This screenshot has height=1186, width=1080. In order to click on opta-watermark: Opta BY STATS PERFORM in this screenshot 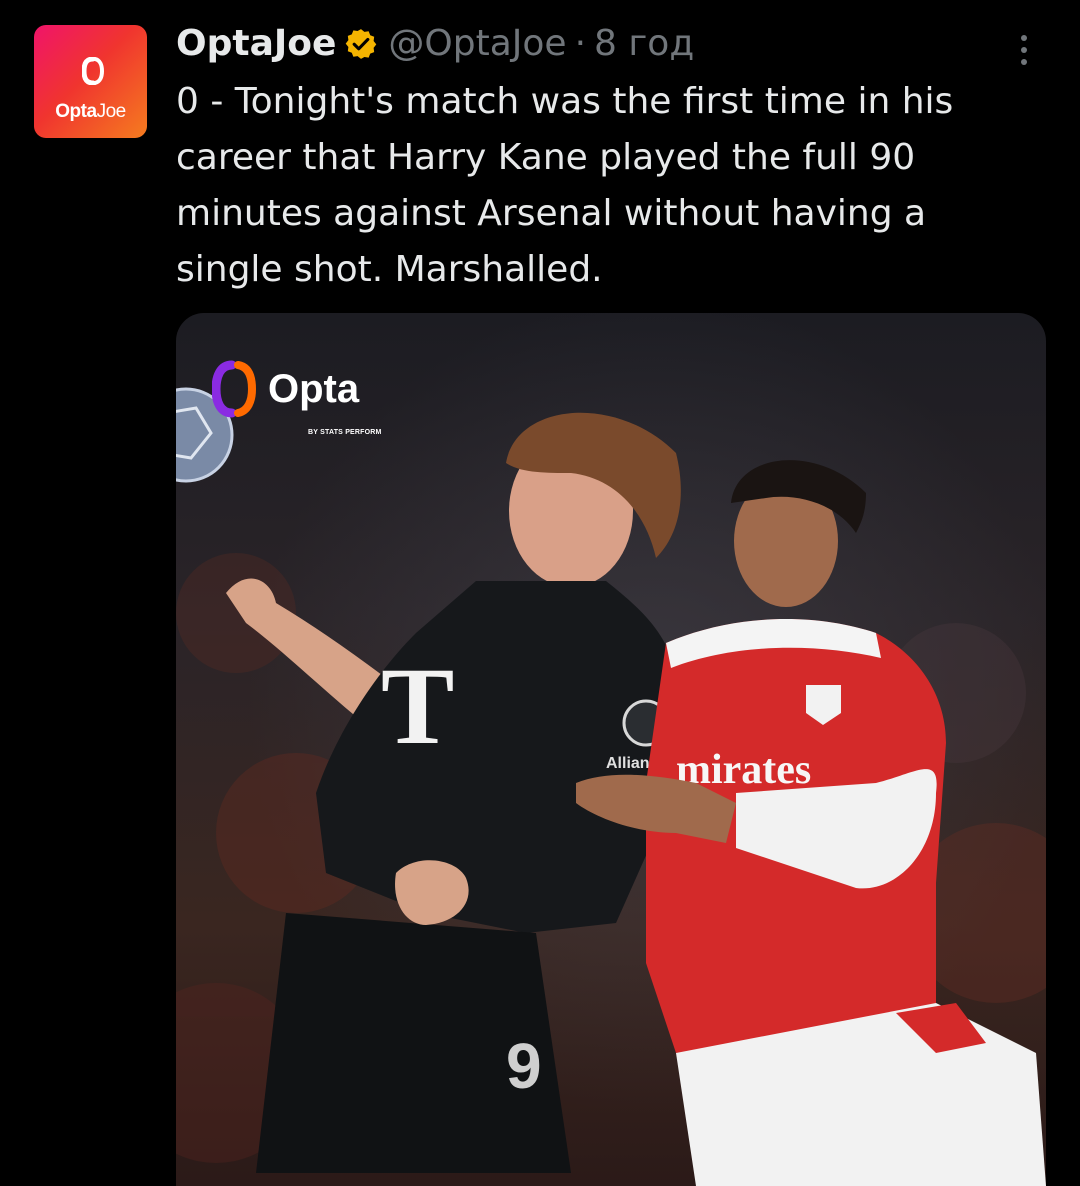, I will do `click(296, 396)`.